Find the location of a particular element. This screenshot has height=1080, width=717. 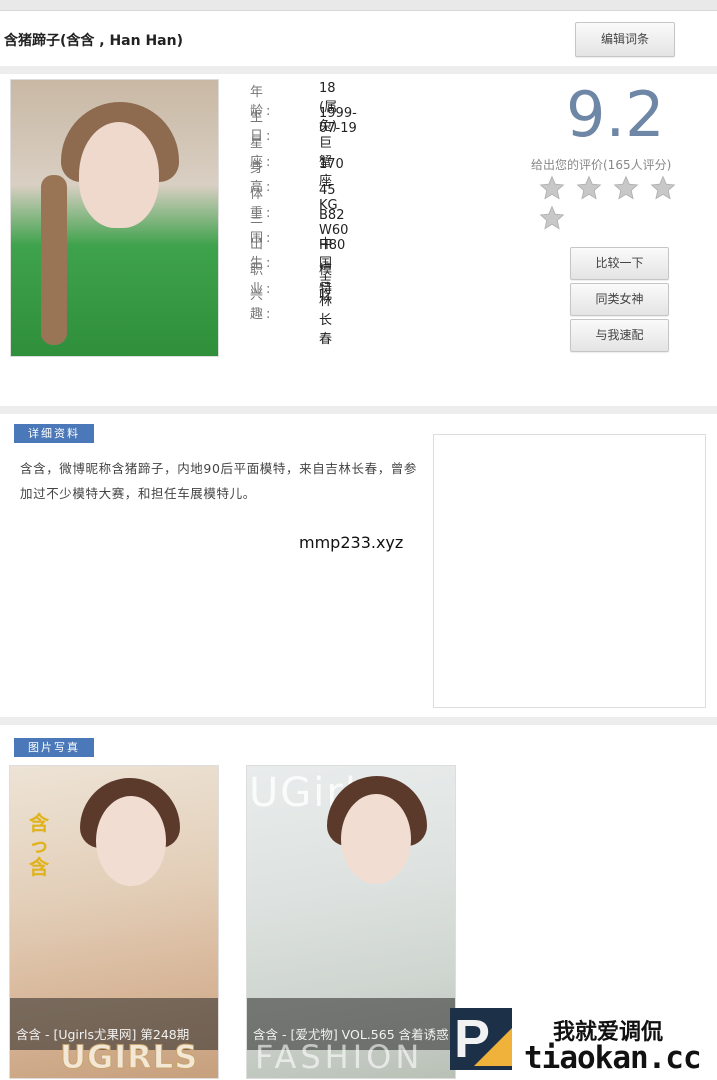

rating-note: 给出您的评价(165人评分) is located at coordinates (601, 164).